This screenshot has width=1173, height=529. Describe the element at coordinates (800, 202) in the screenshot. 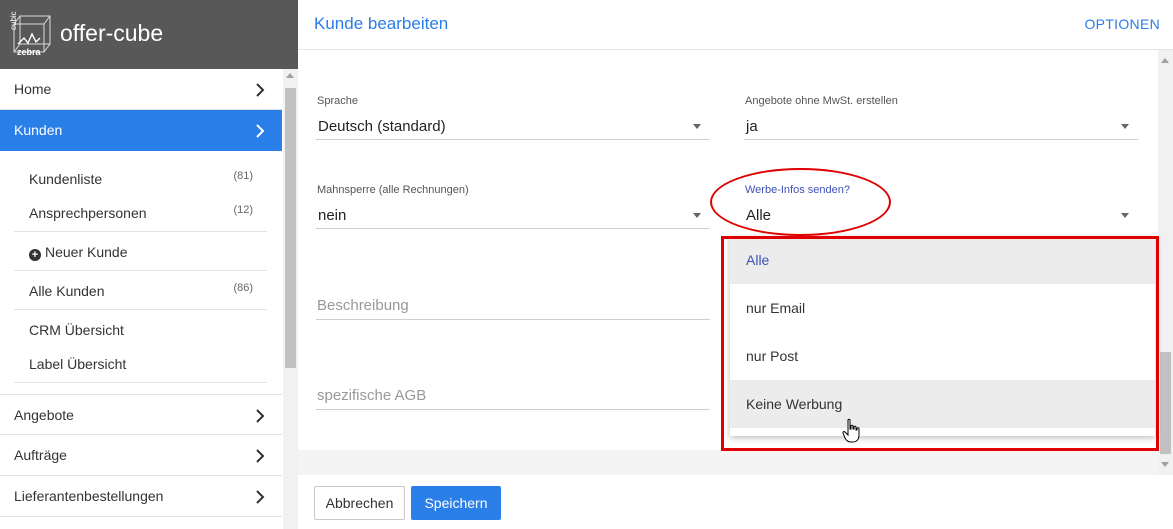

I see `annotation-highlight-ellipse` at that location.